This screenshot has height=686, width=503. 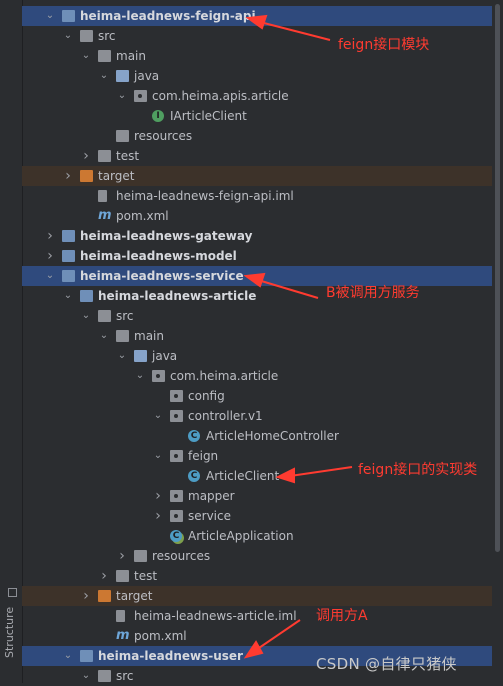 I want to click on arrow-caller-a, so click(x=278, y=635).